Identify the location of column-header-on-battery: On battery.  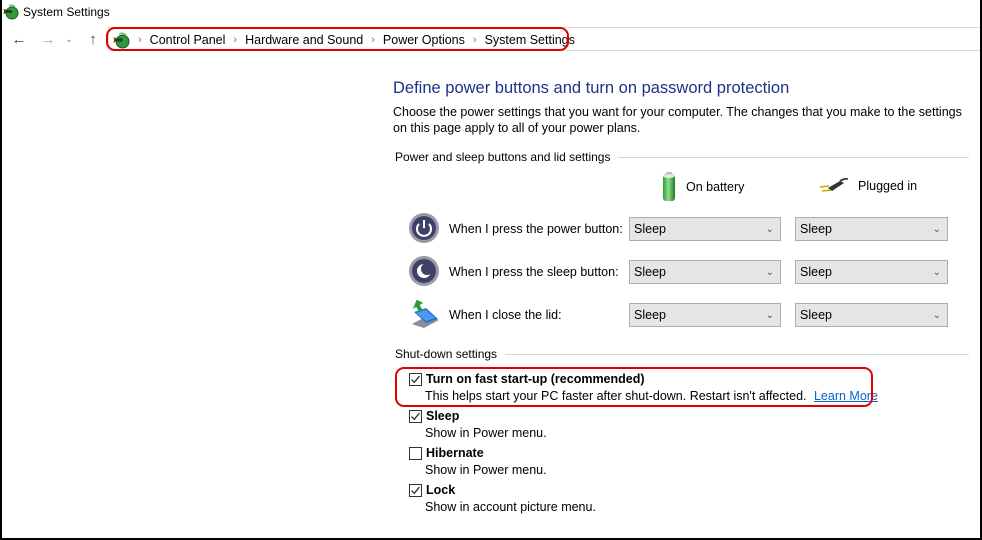
(703, 187).